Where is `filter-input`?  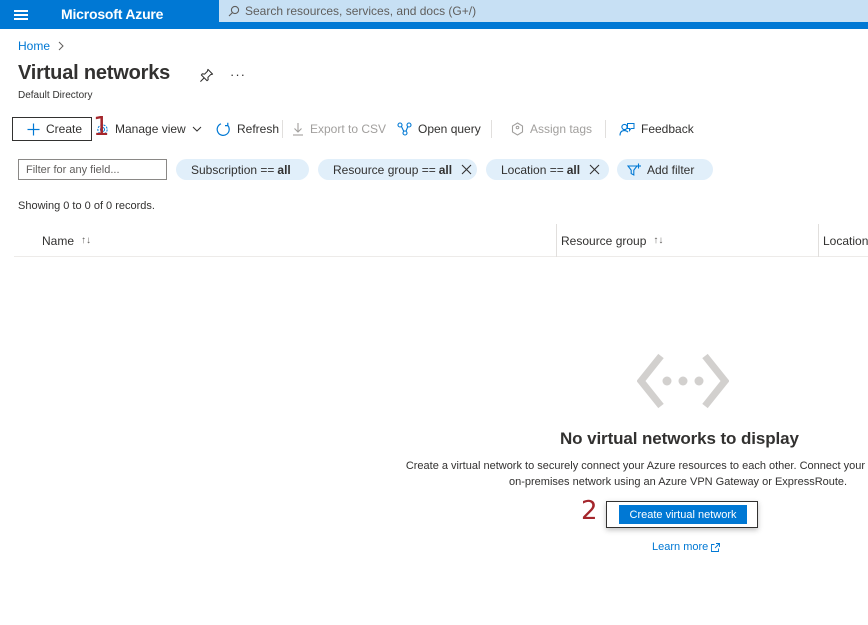 filter-input is located at coordinates (92, 169).